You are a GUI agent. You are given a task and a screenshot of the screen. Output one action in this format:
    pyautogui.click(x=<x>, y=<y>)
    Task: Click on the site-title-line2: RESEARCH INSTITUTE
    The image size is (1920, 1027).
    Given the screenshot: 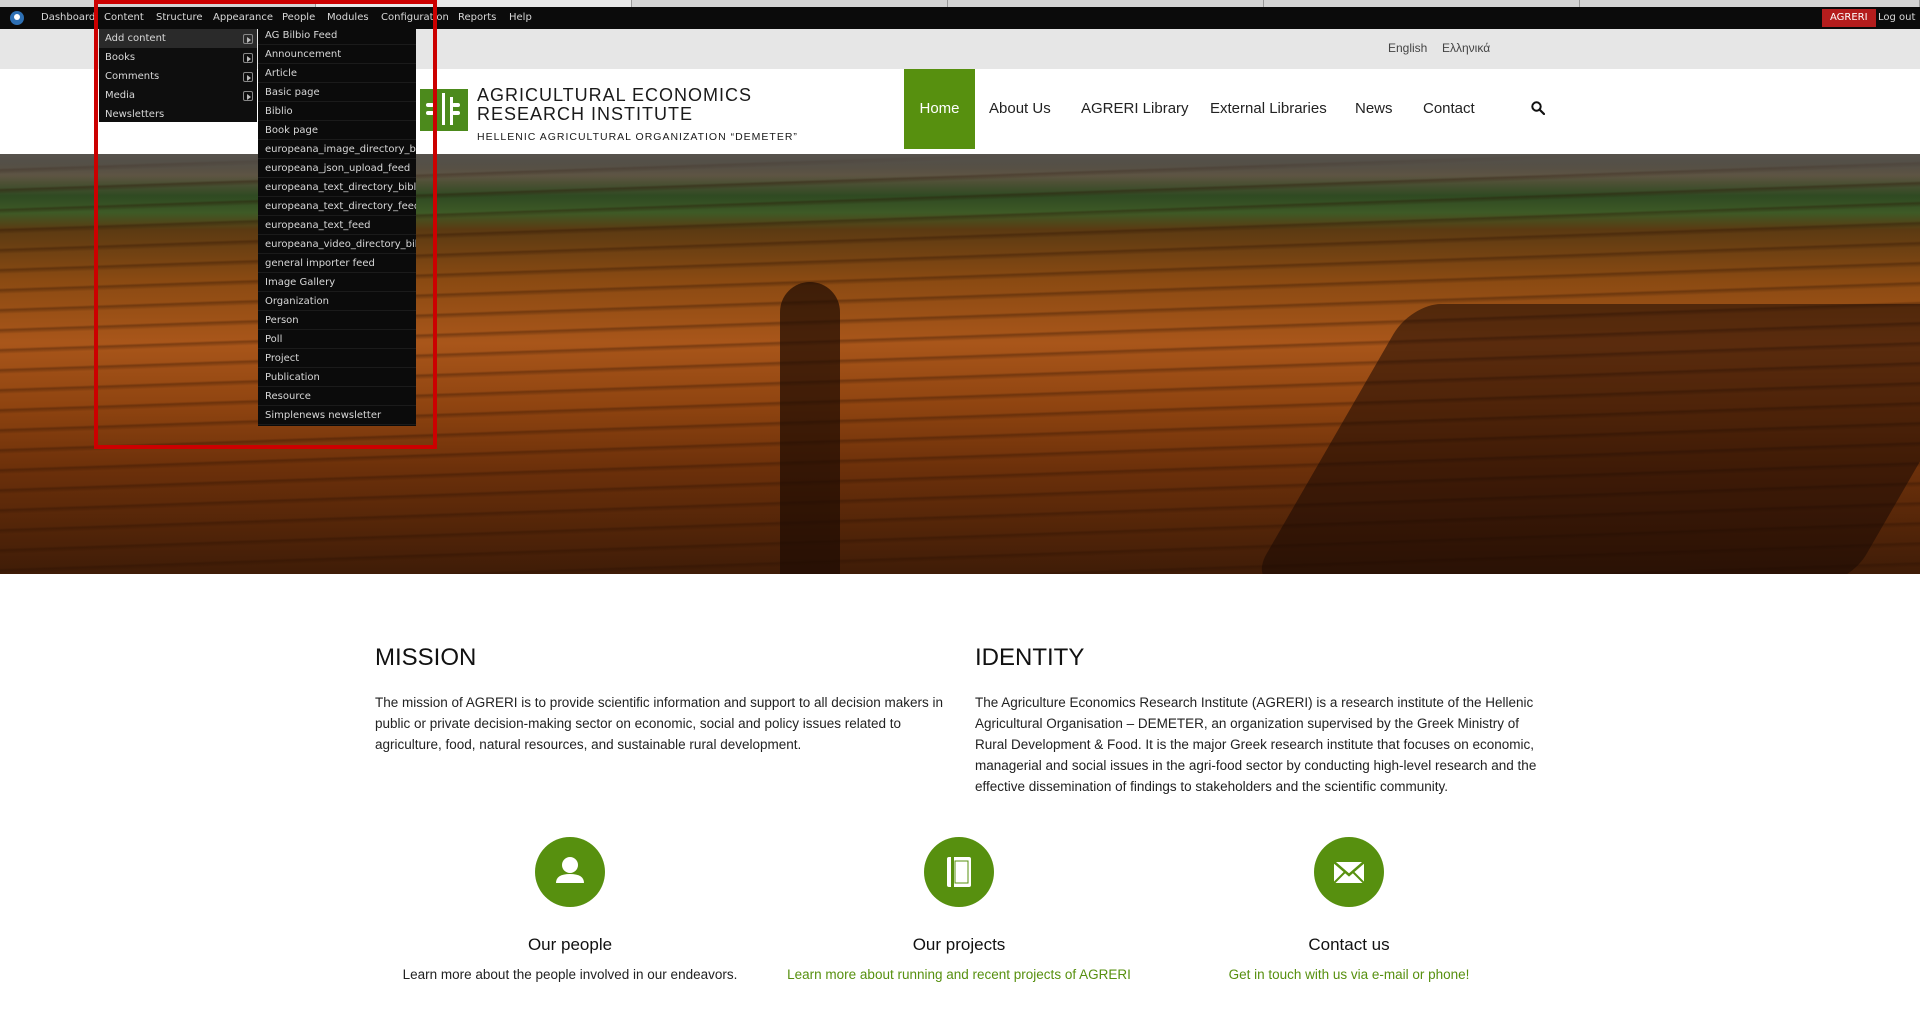 What is the action you would take?
    pyautogui.click(x=585, y=114)
    